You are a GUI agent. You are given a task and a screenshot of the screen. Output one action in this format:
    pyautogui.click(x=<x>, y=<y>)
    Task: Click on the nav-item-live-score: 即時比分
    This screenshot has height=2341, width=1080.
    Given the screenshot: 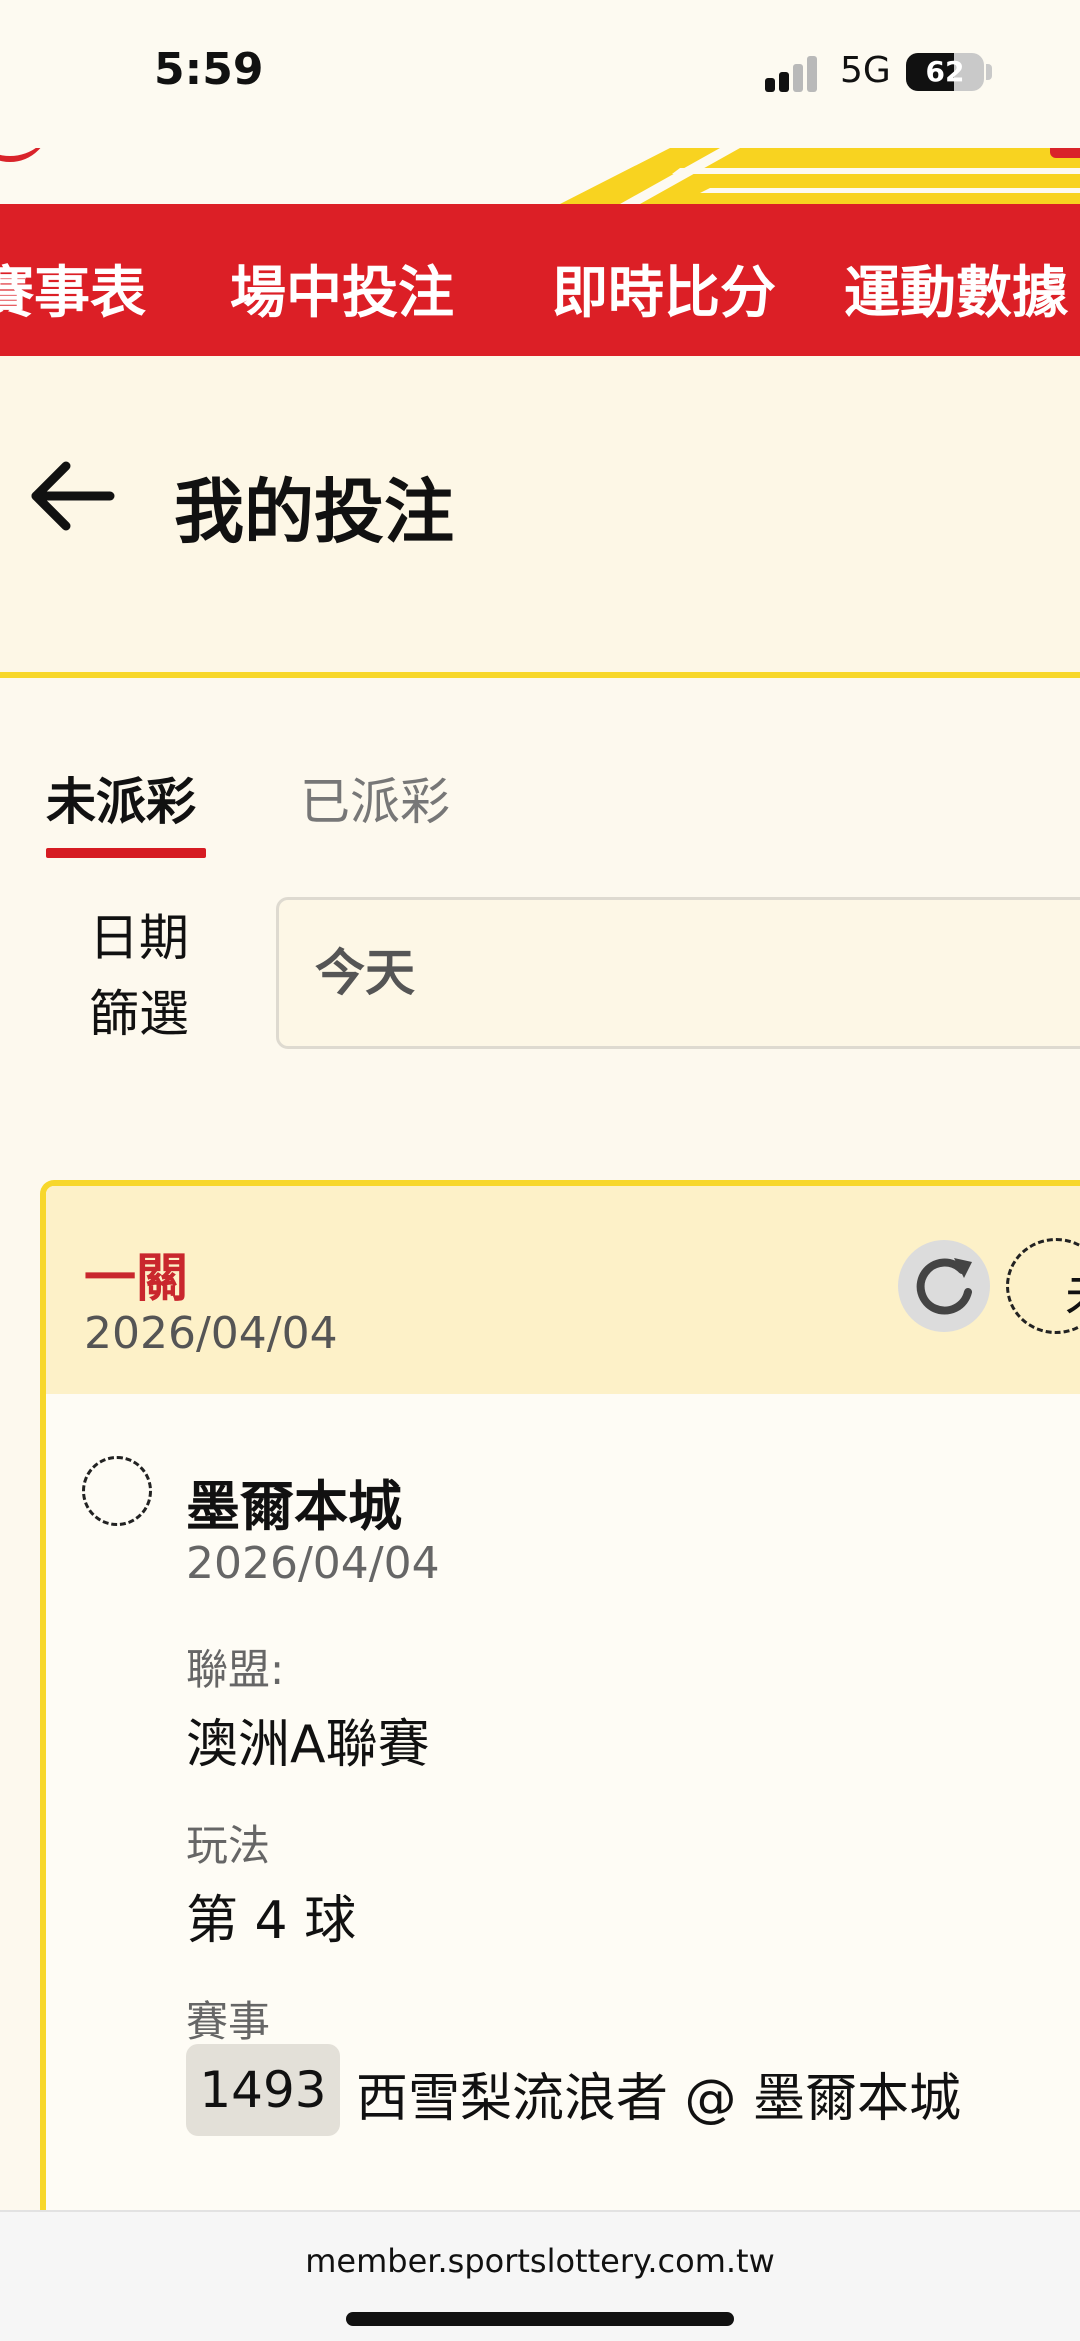 What is the action you would take?
    pyautogui.click(x=664, y=288)
    